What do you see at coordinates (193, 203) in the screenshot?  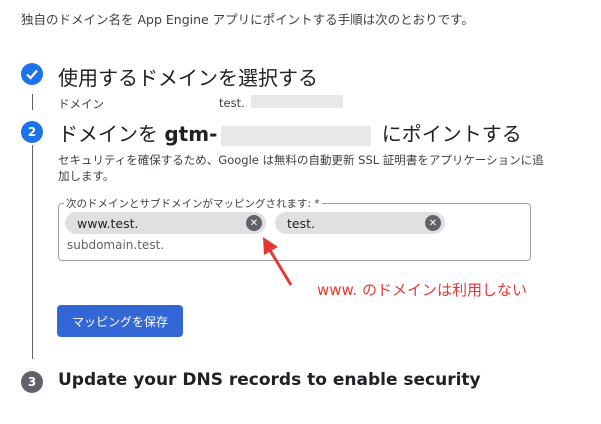 I see `mapping-field-legend: 次のドメインとサブドメインがマッピングされます: *` at bounding box center [193, 203].